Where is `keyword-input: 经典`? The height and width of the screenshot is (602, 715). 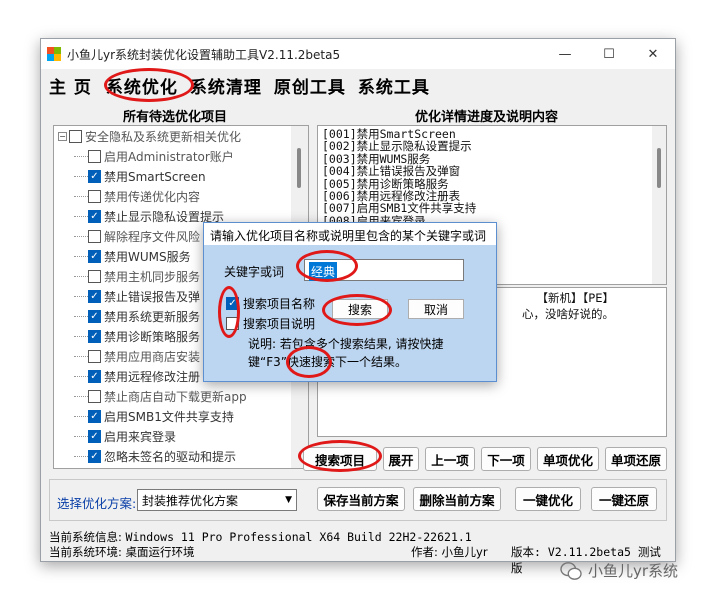 keyword-input: 经典 is located at coordinates (384, 270).